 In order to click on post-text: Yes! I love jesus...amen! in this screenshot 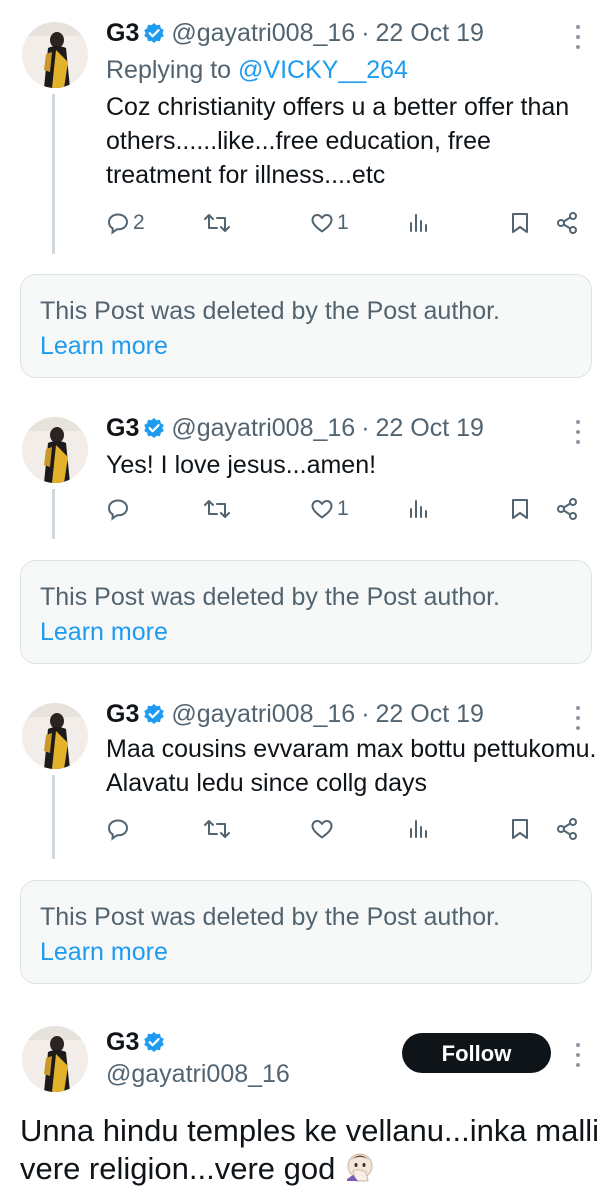, I will do `click(241, 465)`.